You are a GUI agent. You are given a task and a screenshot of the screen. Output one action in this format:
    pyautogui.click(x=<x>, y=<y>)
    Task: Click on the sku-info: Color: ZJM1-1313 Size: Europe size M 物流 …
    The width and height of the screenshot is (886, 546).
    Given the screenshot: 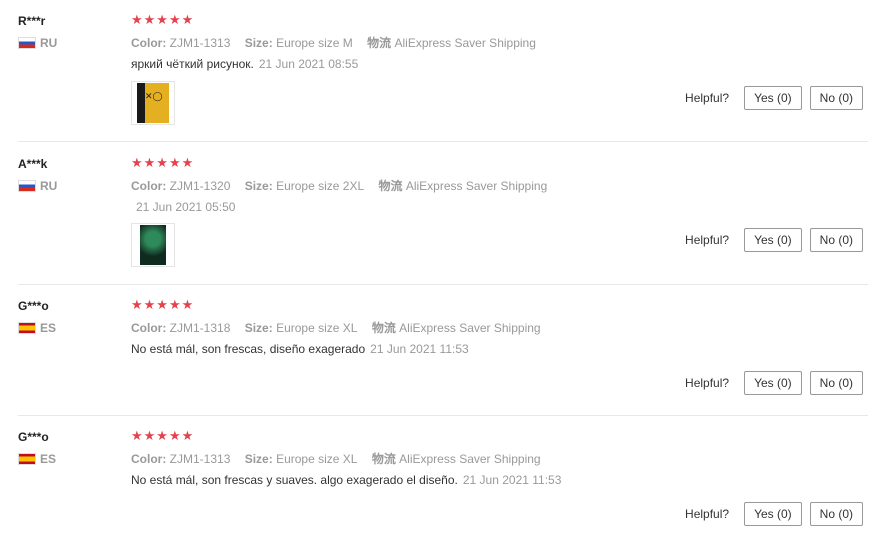 What is the action you would take?
    pyautogui.click(x=333, y=42)
    